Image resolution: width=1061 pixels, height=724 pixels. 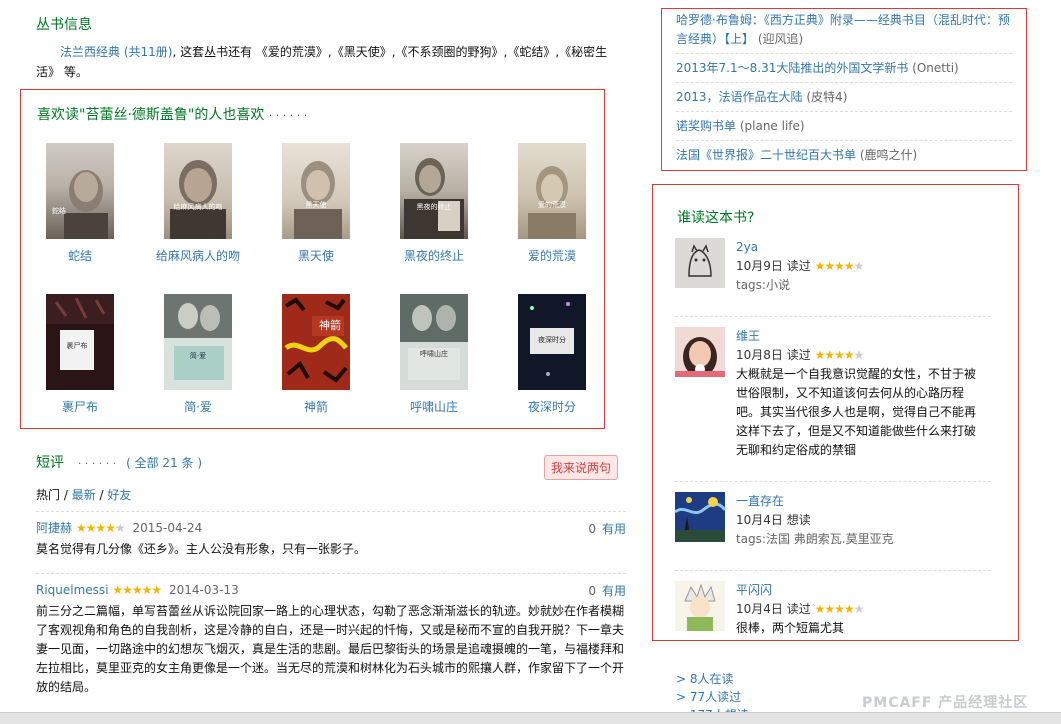 What do you see at coordinates (773, 355) in the screenshot?
I see `reader-meta: 10月8日 读过` at bounding box center [773, 355].